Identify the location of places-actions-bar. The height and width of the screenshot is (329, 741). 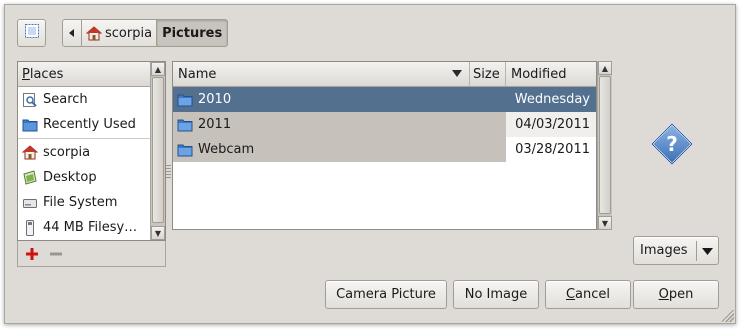
(91, 254).